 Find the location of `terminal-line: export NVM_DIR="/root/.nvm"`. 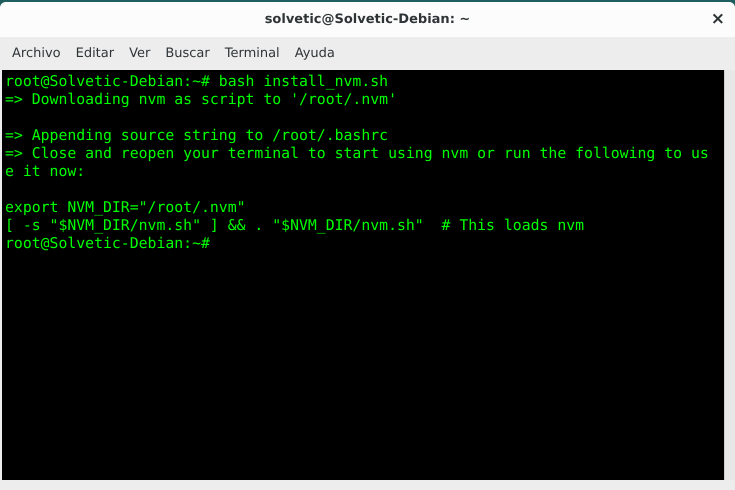

terminal-line: export NVM_DIR="/root/.nvm" is located at coordinates (125, 208).